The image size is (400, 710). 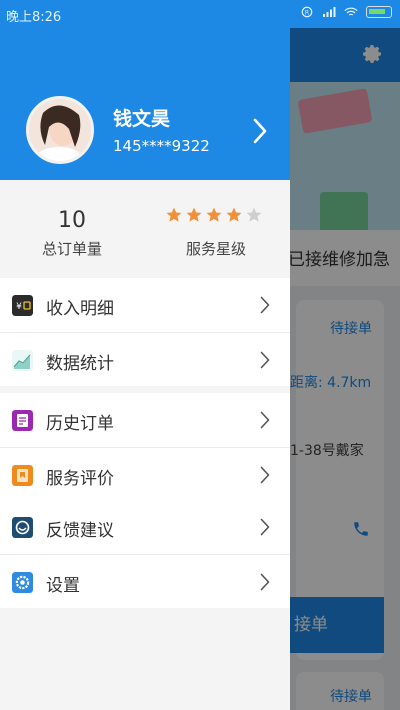 What do you see at coordinates (145, 474) in the screenshot?
I see `menu-item-service-review: 服务评价` at bounding box center [145, 474].